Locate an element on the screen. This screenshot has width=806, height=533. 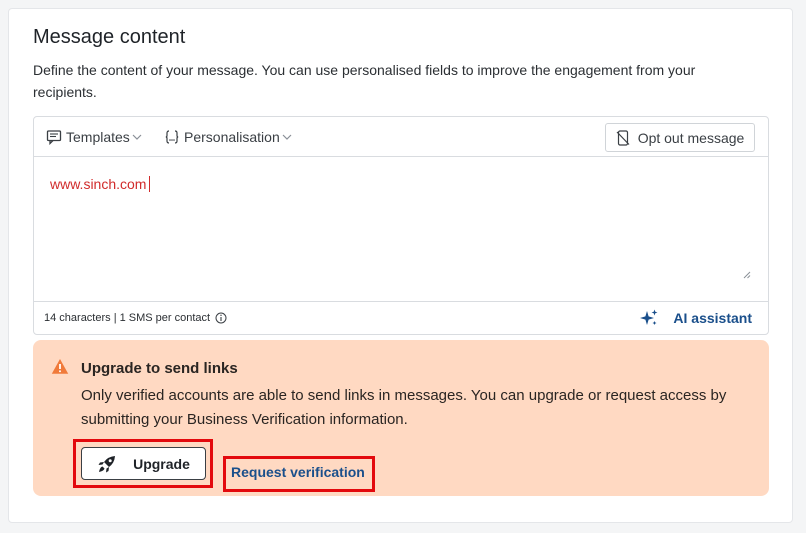
rocket-icon is located at coordinates (107, 464).